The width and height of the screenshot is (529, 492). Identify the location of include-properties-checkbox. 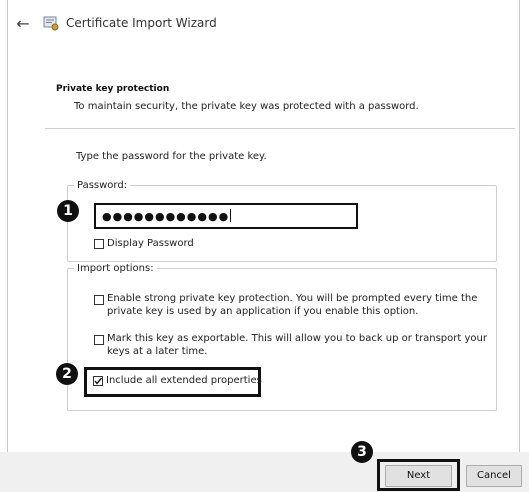
(98, 381).